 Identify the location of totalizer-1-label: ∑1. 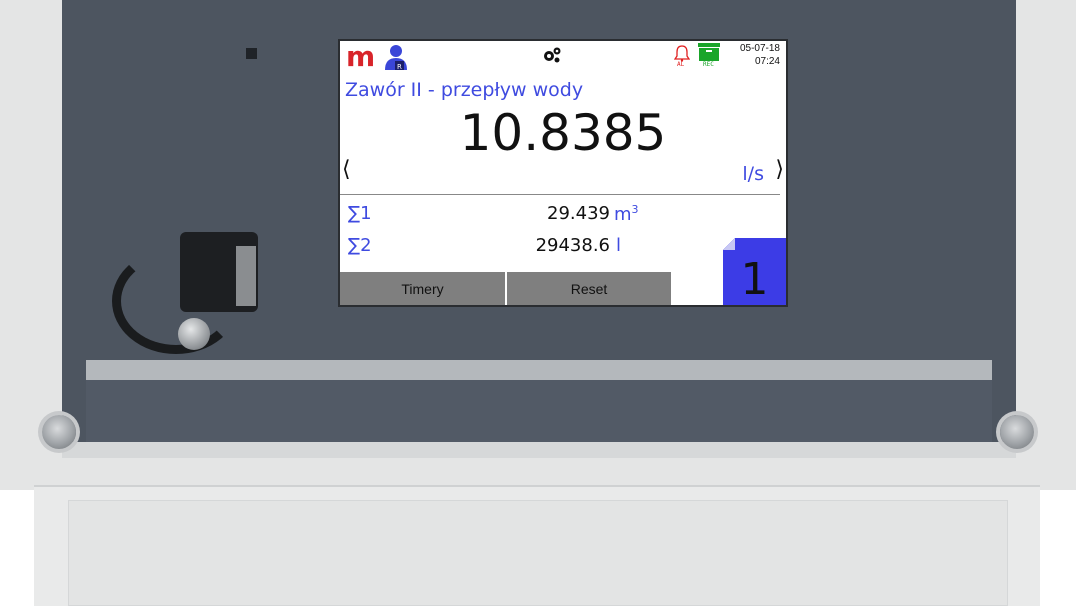
(360, 213).